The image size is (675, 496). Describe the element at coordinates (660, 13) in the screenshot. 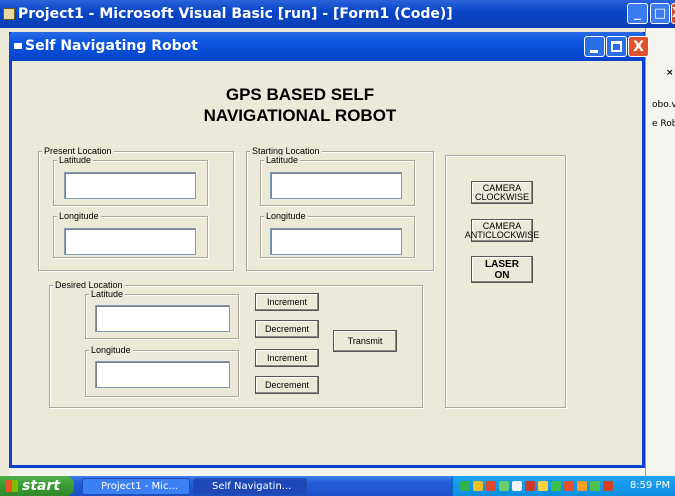

I see `ide-maximize-button: □` at that location.